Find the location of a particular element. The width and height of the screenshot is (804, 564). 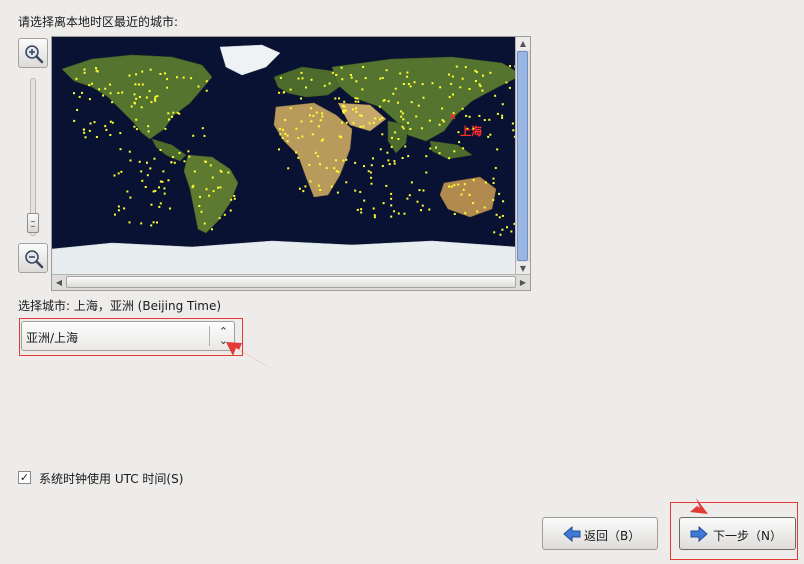

scroll-left-arrow-icon: ◀ is located at coordinates (59, 282).